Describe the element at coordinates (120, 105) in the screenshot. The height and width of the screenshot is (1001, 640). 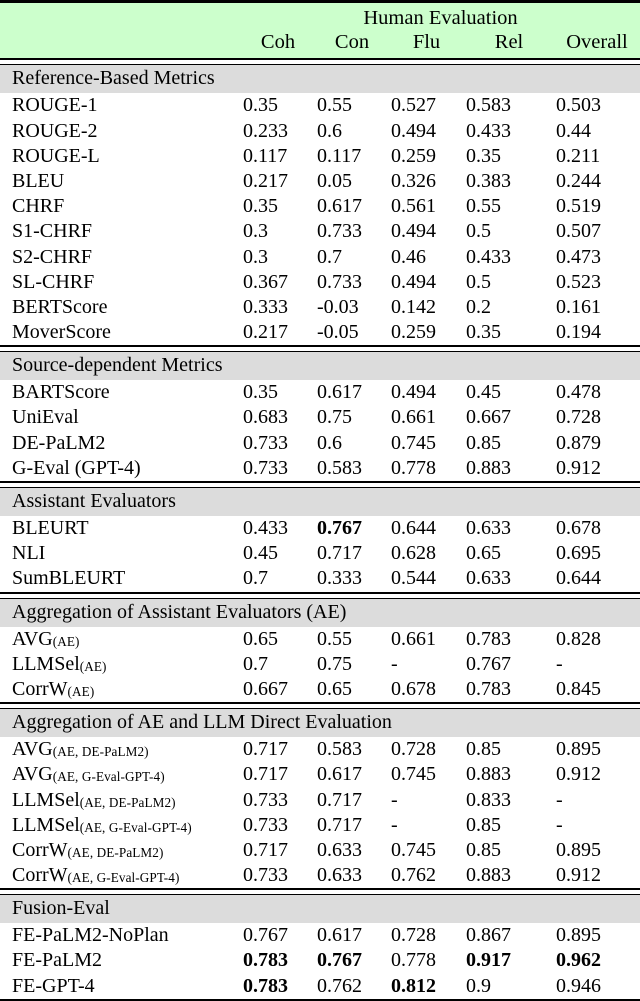
I see `metric-name-cell: ROUGE-1` at that location.